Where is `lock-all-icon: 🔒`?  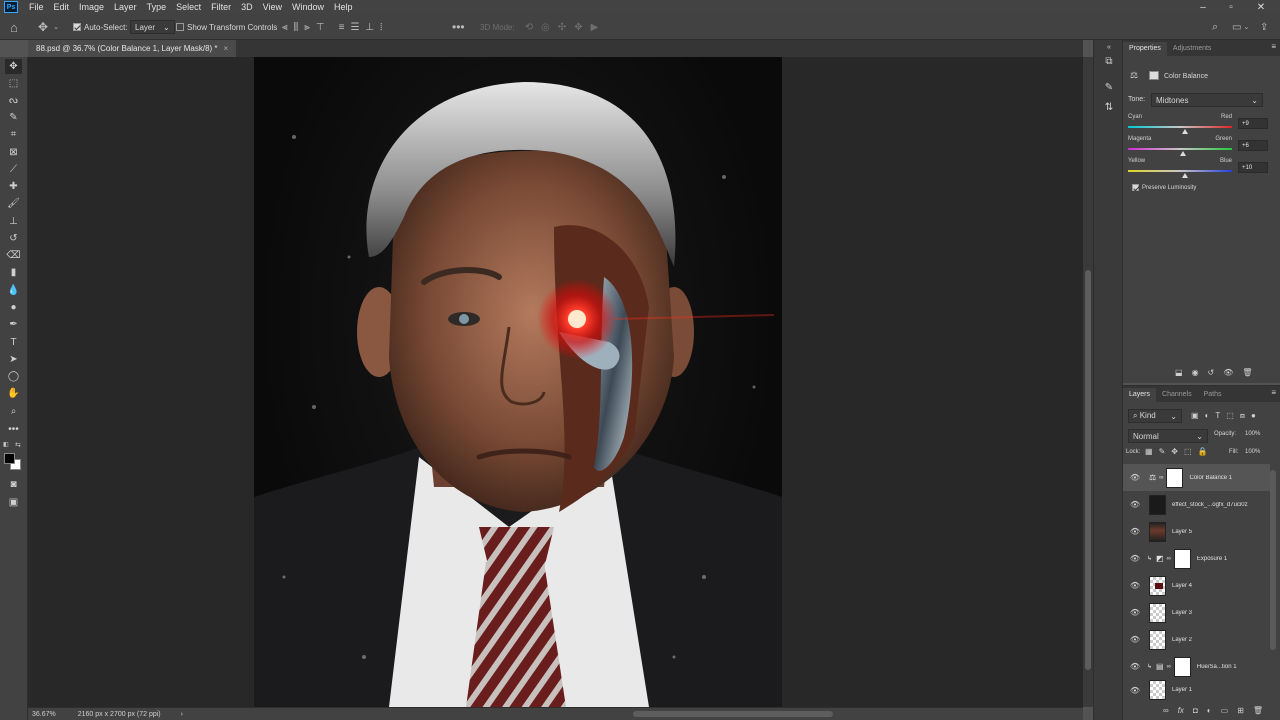
lock-all-icon: 🔒 is located at coordinates (1203, 451).